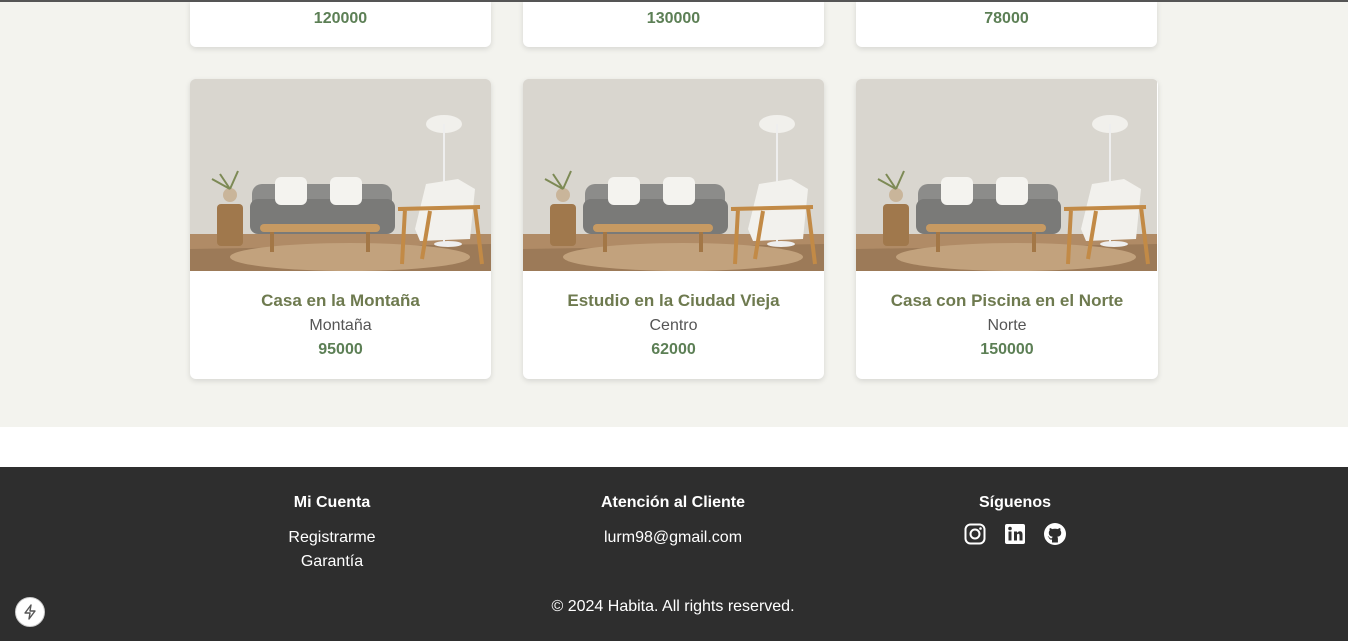 Image resolution: width=1348 pixels, height=641 pixels. Describe the element at coordinates (673, 18) in the screenshot. I see `listing-price: 130000` at that location.